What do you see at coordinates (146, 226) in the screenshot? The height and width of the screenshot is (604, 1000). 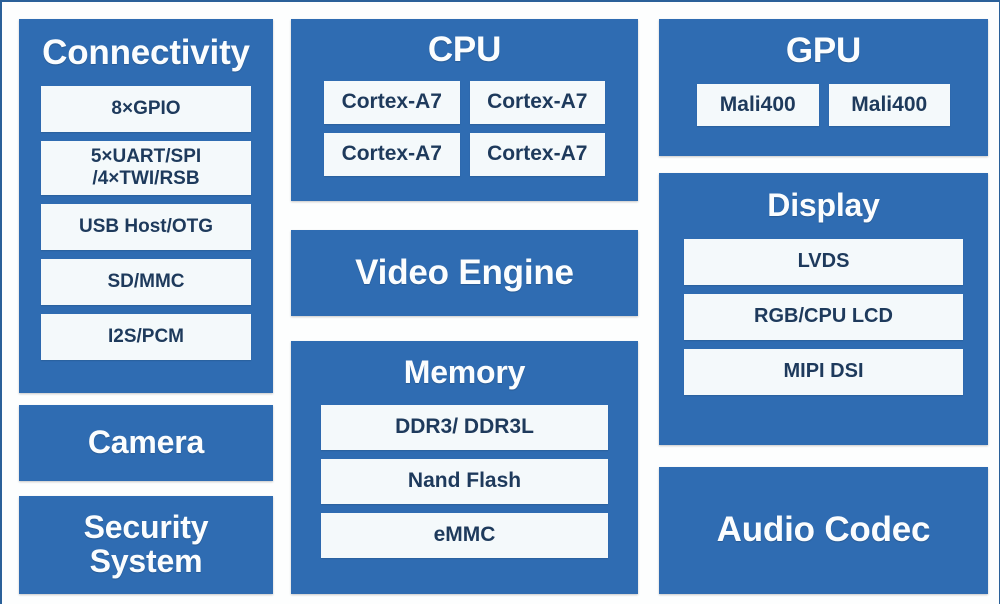 I see `item-usb-host-otg: USB Host/OTG` at bounding box center [146, 226].